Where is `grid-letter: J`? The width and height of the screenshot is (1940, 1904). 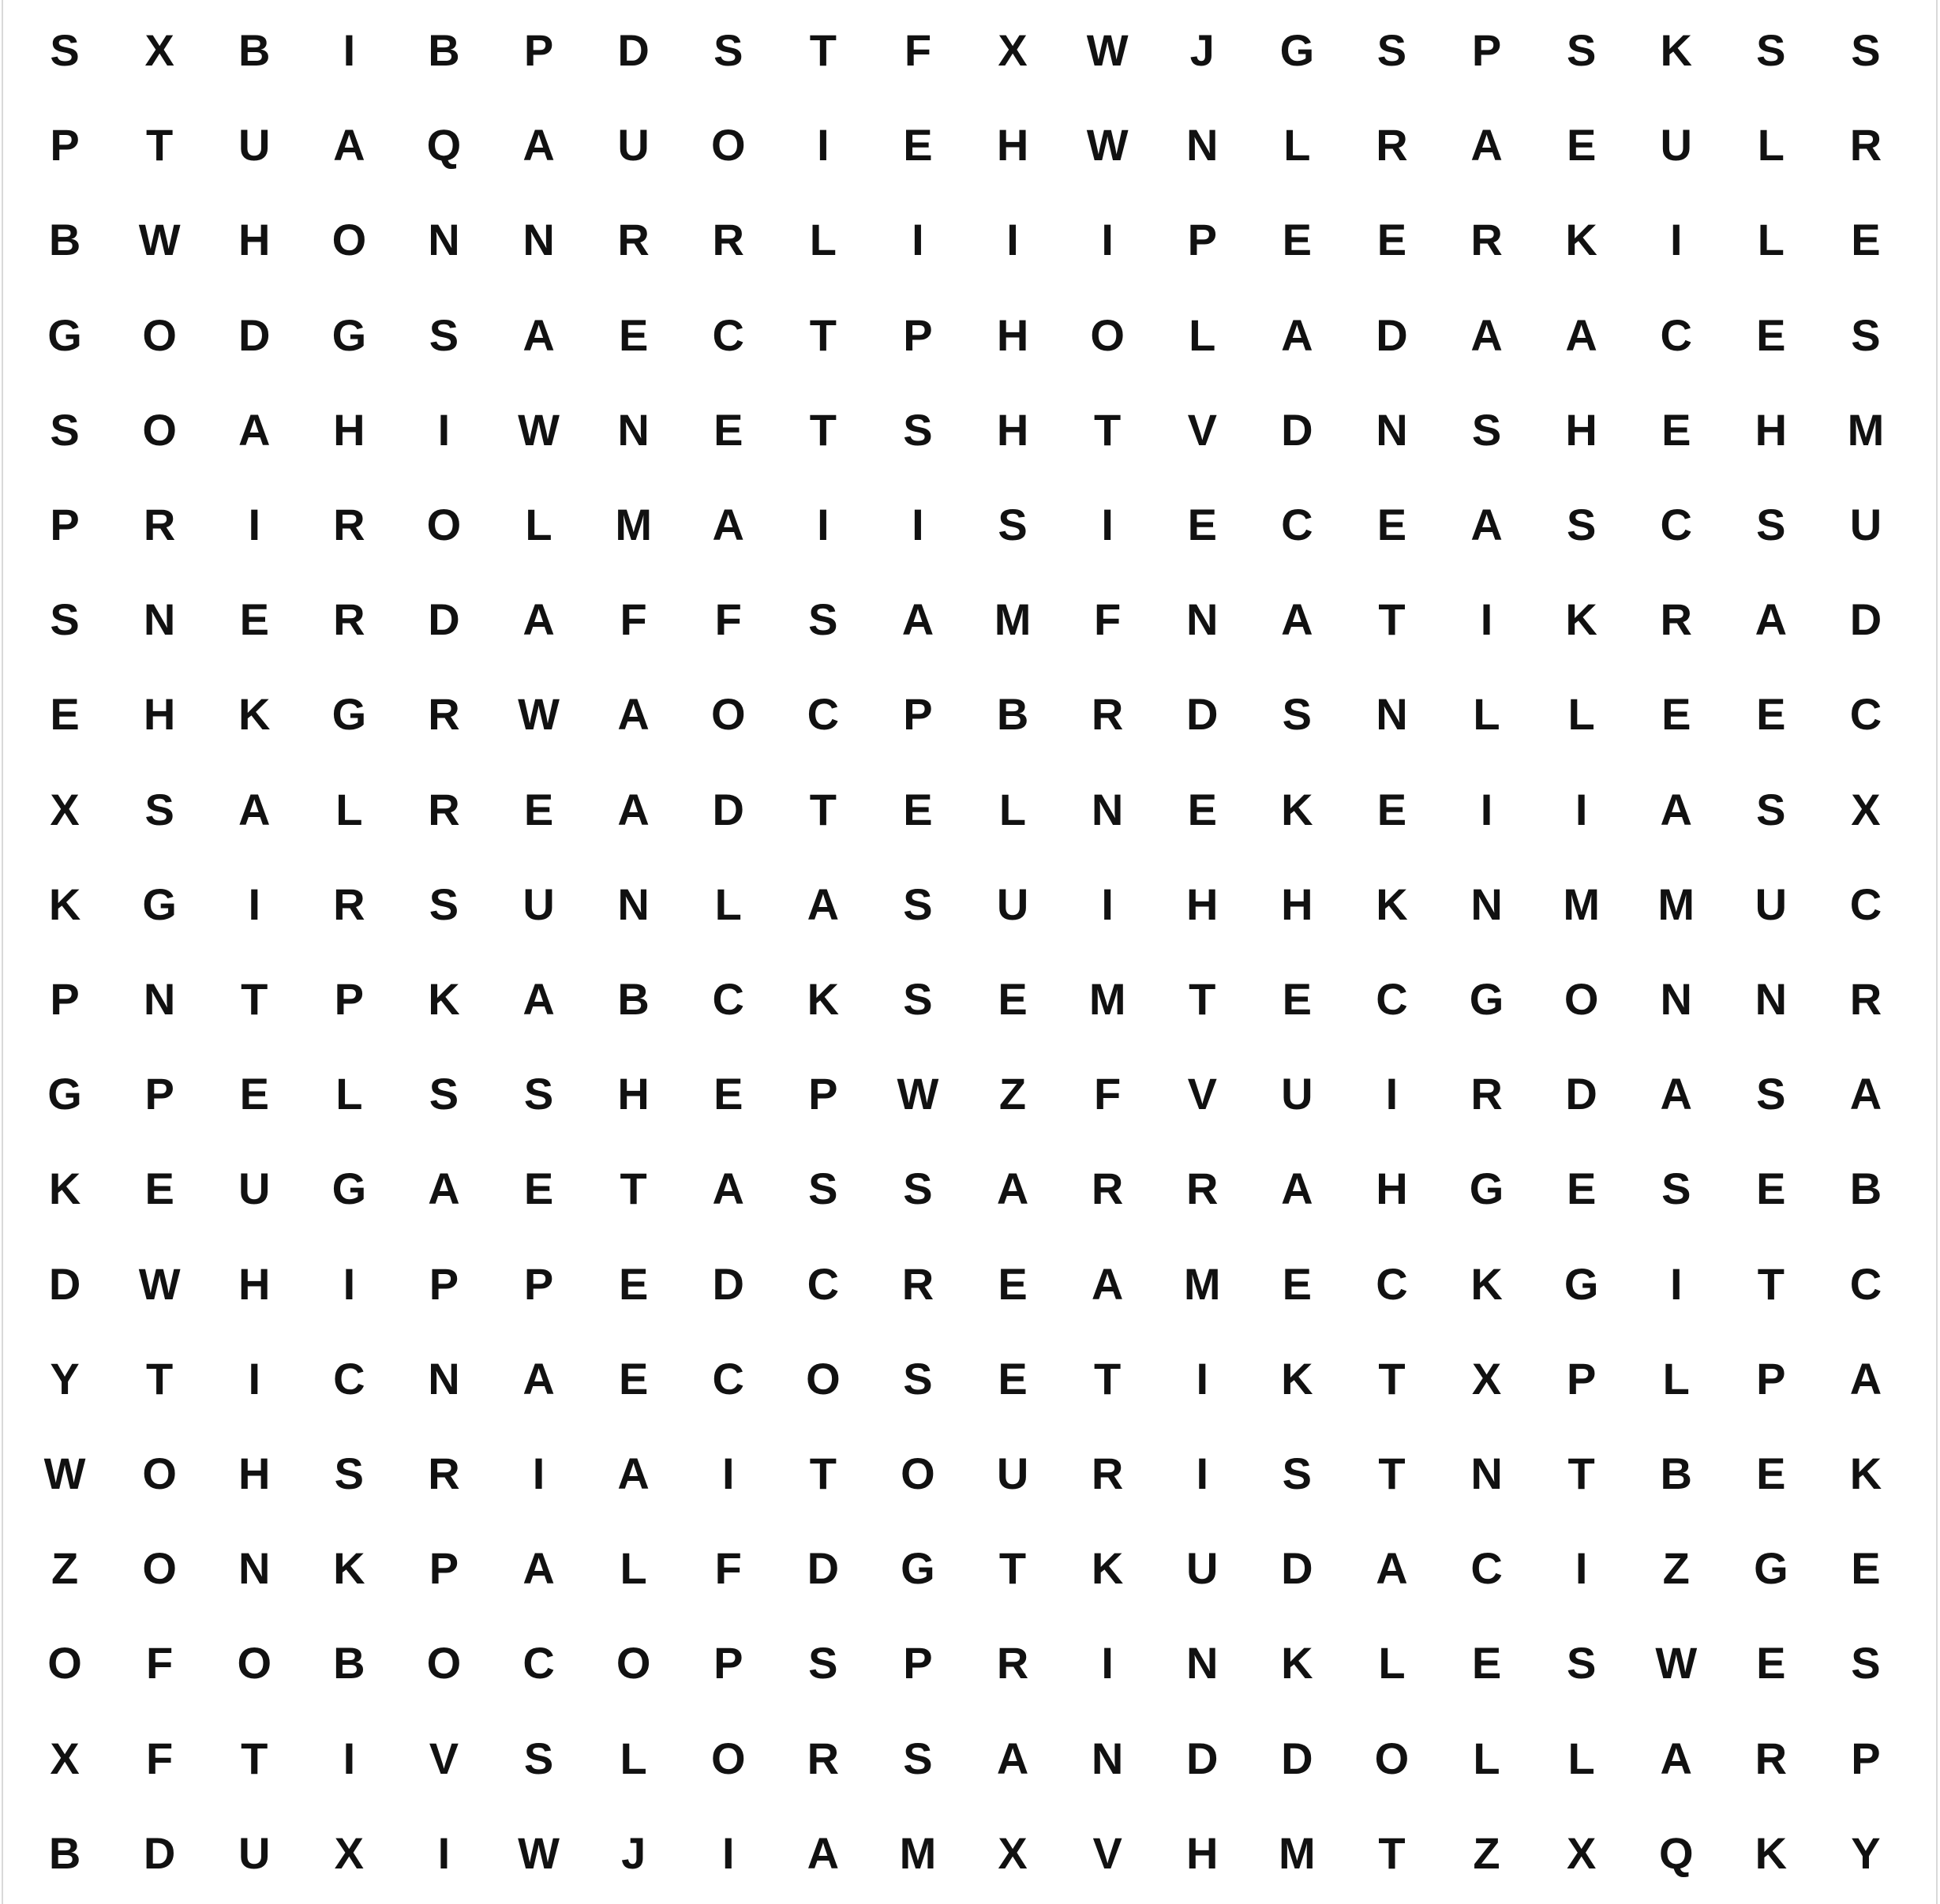
grid-letter: J is located at coordinates (1202, 50).